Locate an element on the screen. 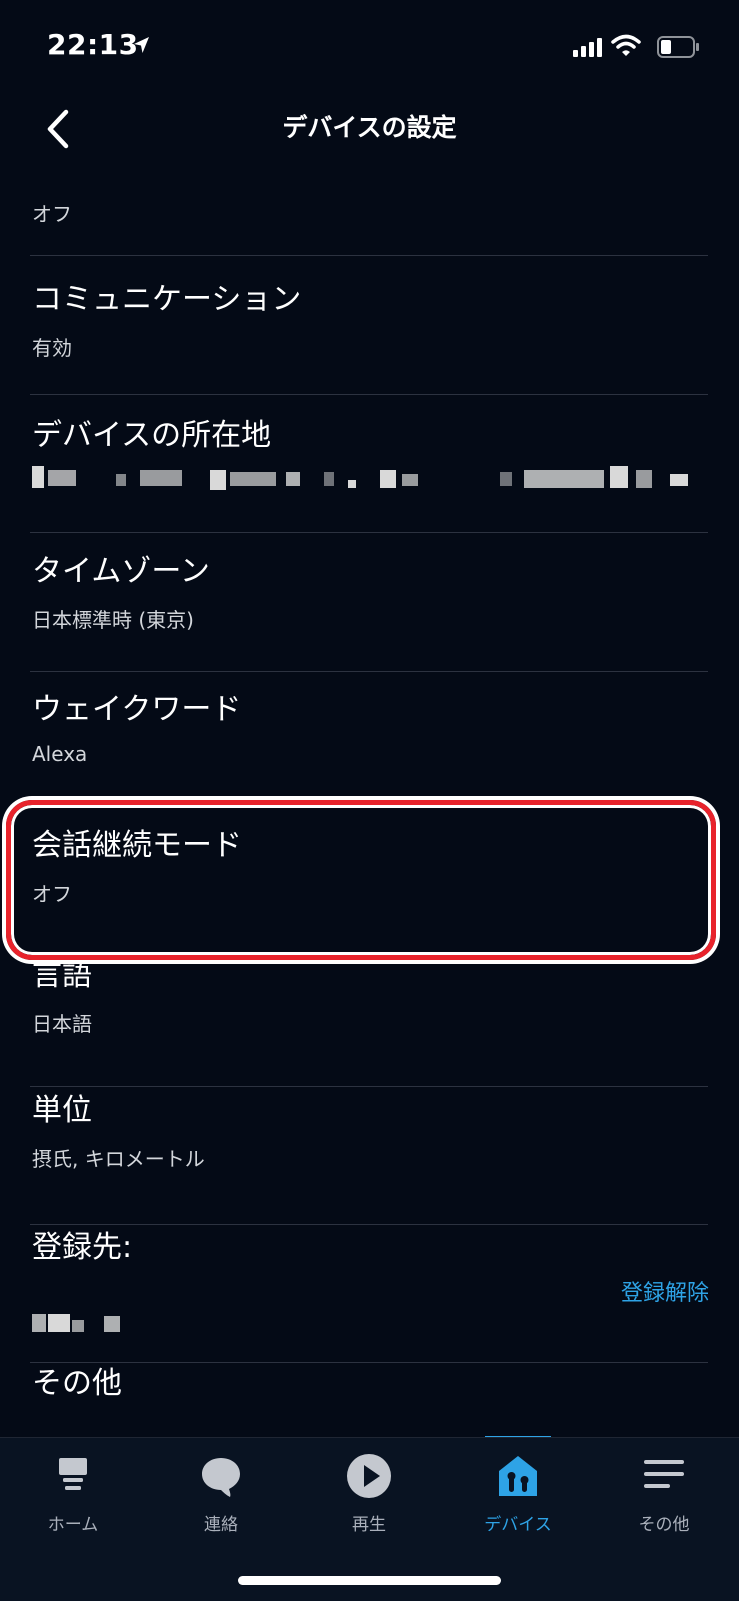 This screenshot has height=1601, width=739. menu-icon is located at coordinates (664, 1474).